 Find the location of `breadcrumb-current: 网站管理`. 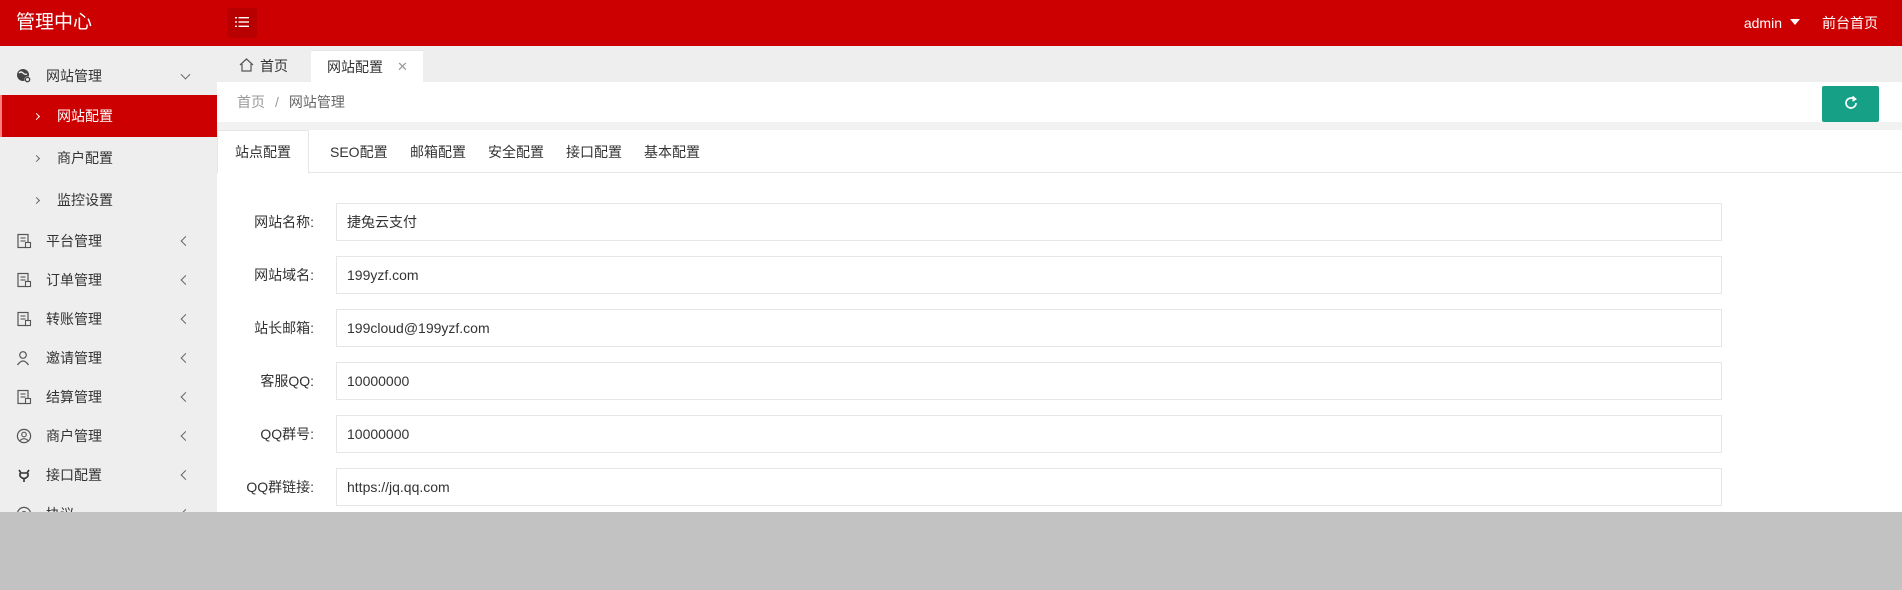

breadcrumb-current: 网站管理 is located at coordinates (316, 102).